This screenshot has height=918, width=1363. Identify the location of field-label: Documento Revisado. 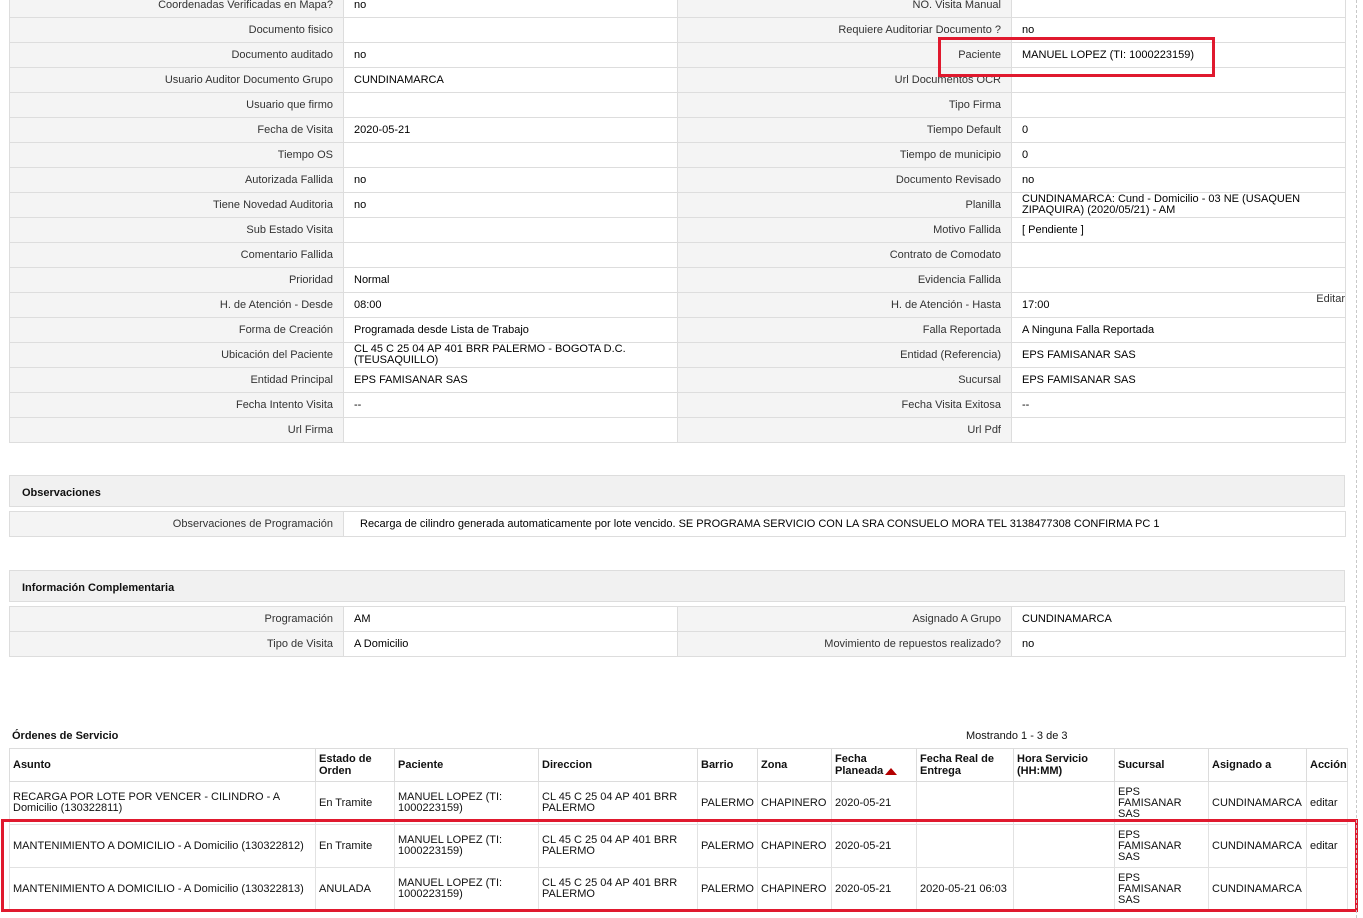
(844, 180).